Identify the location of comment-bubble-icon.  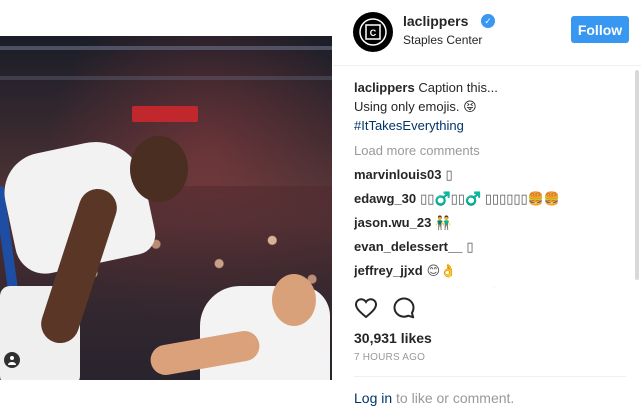
(404, 310).